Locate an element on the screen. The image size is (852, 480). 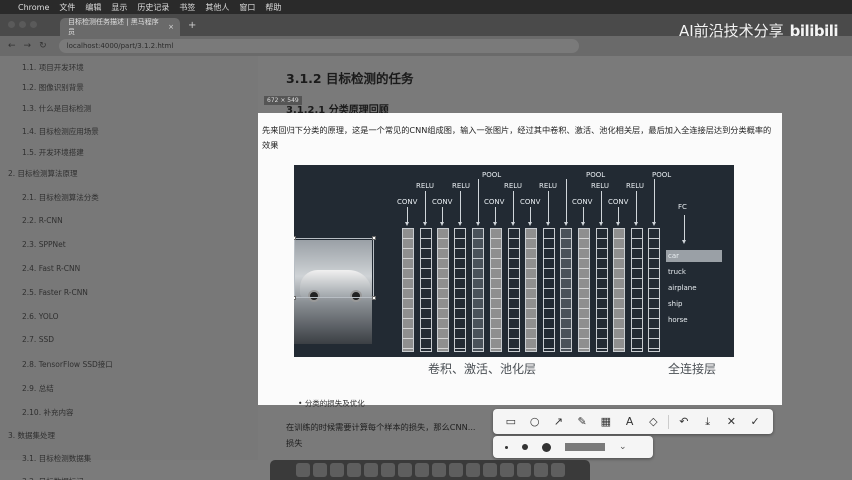
close-icon: ✕ is located at coordinates (731, 422).